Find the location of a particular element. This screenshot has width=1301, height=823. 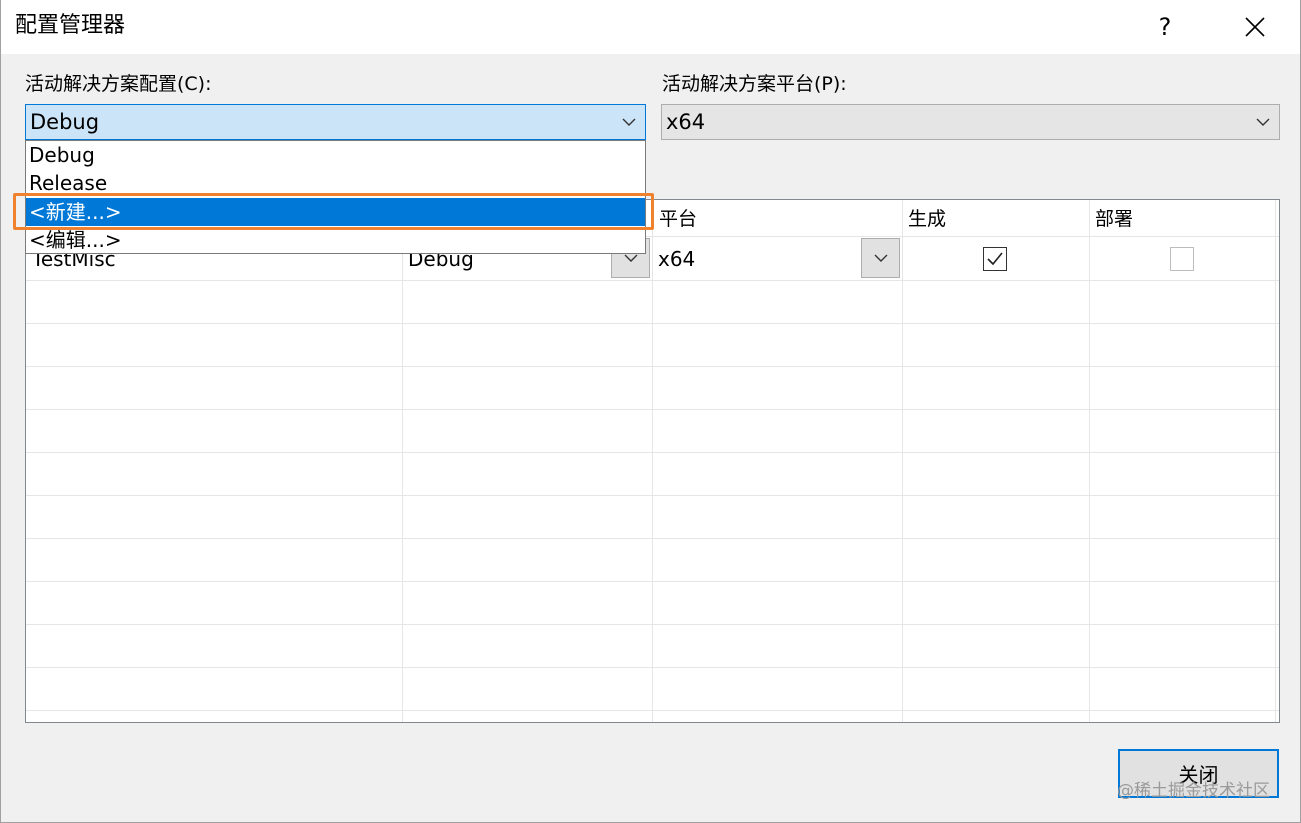

watermark: @稀土掘金技术社区 is located at coordinates (1193, 791).